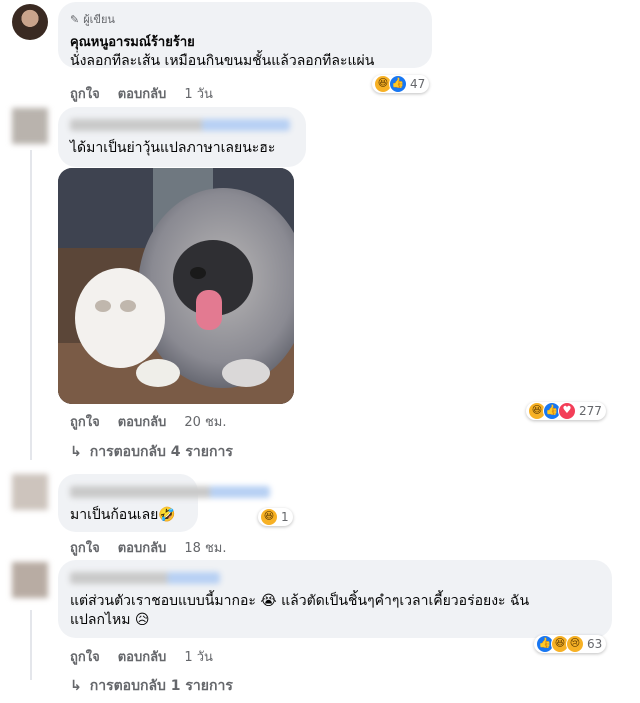  I want to click on reaction-count: 63, so click(595, 644).